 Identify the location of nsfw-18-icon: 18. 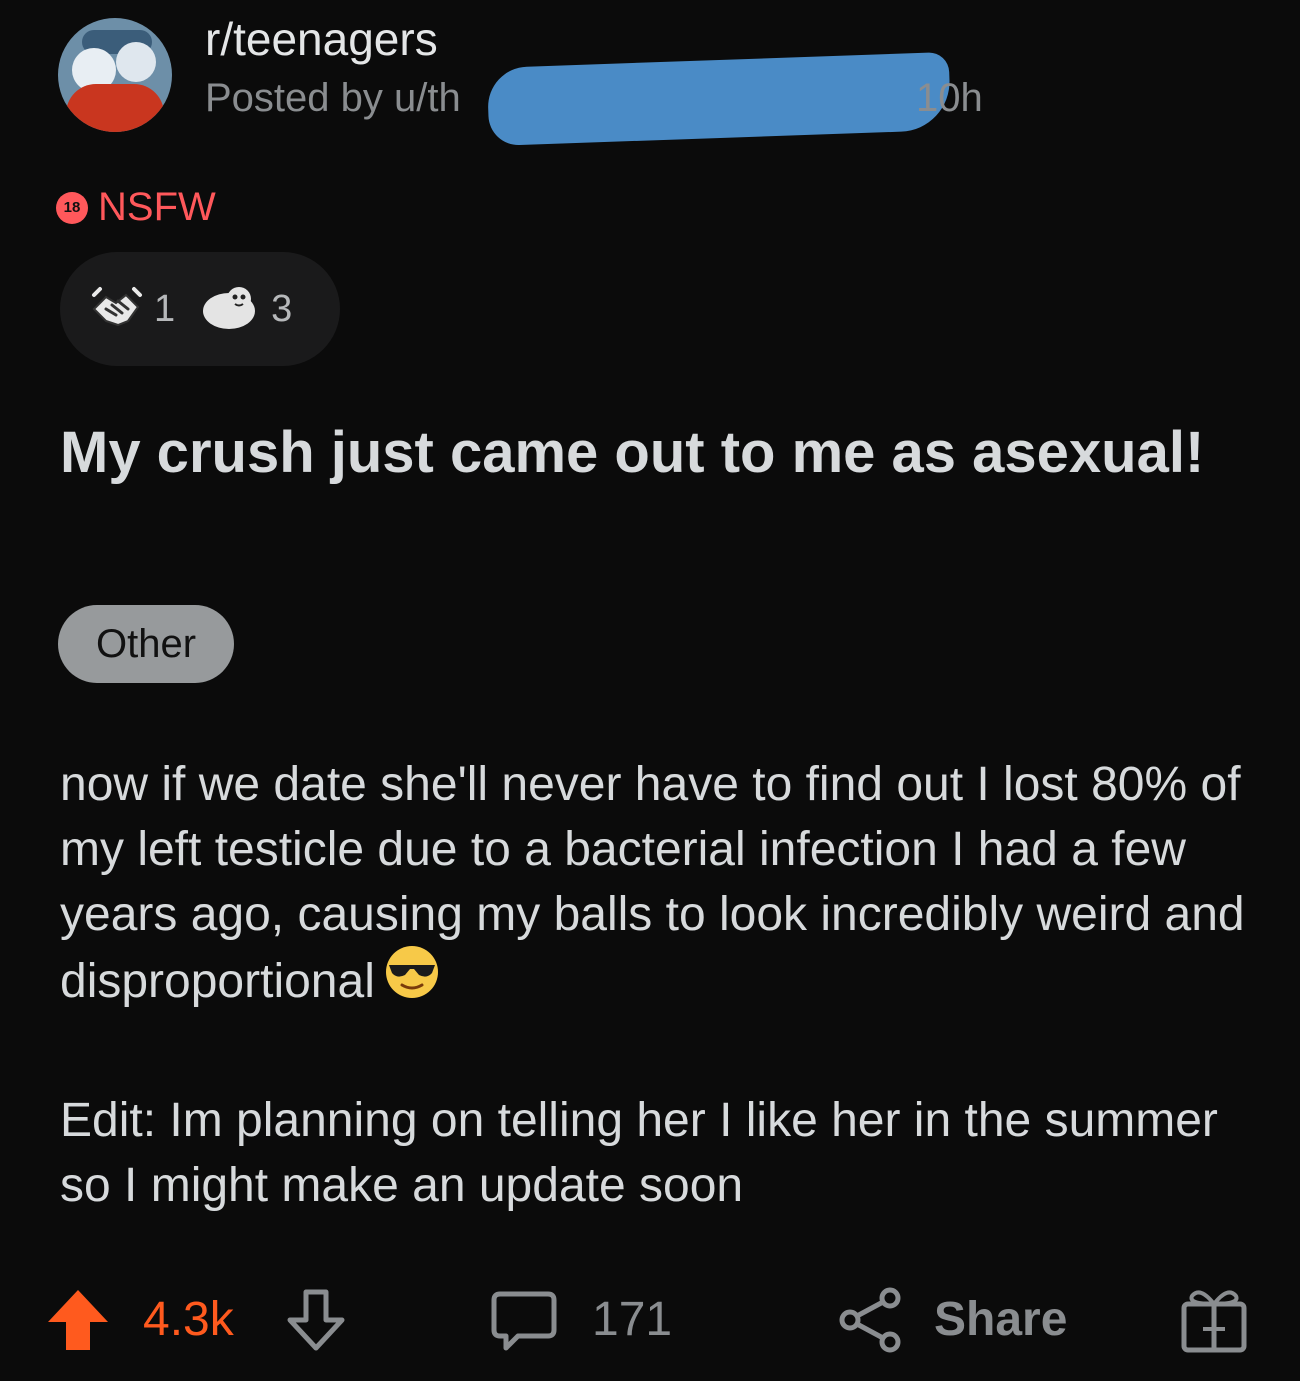
(72, 207).